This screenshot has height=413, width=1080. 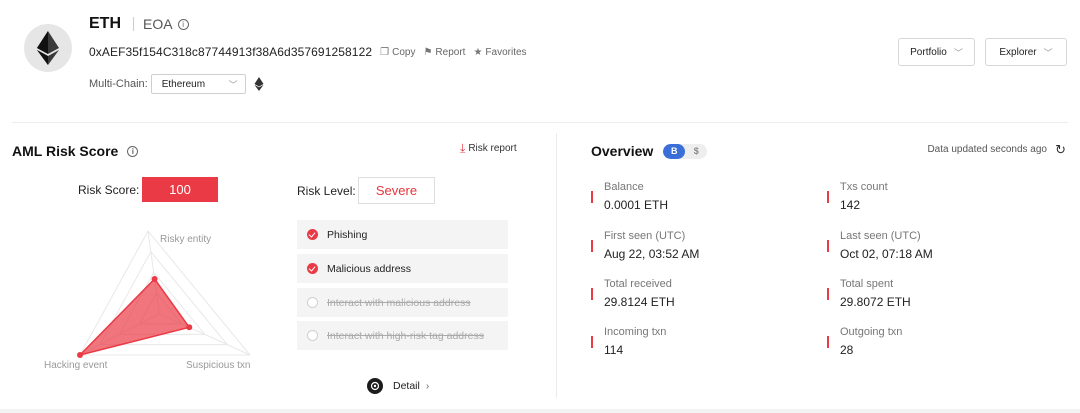 I want to click on eth-avatar, so click(x=48, y=48).